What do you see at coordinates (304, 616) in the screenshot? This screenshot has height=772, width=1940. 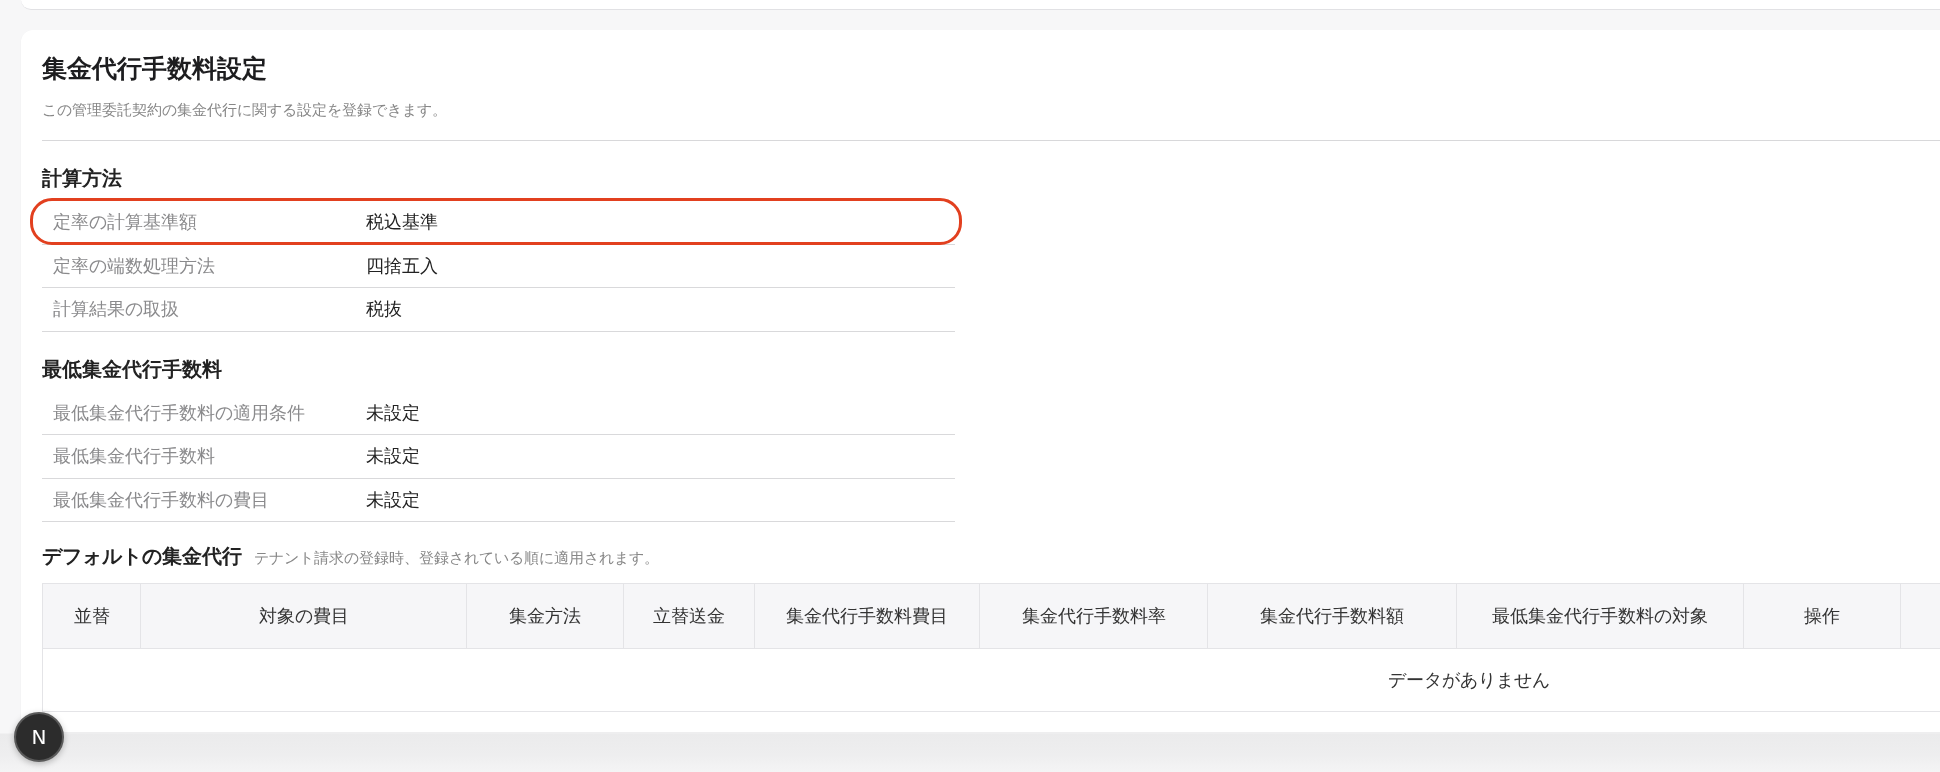 I see `column-header: 対象の費目` at bounding box center [304, 616].